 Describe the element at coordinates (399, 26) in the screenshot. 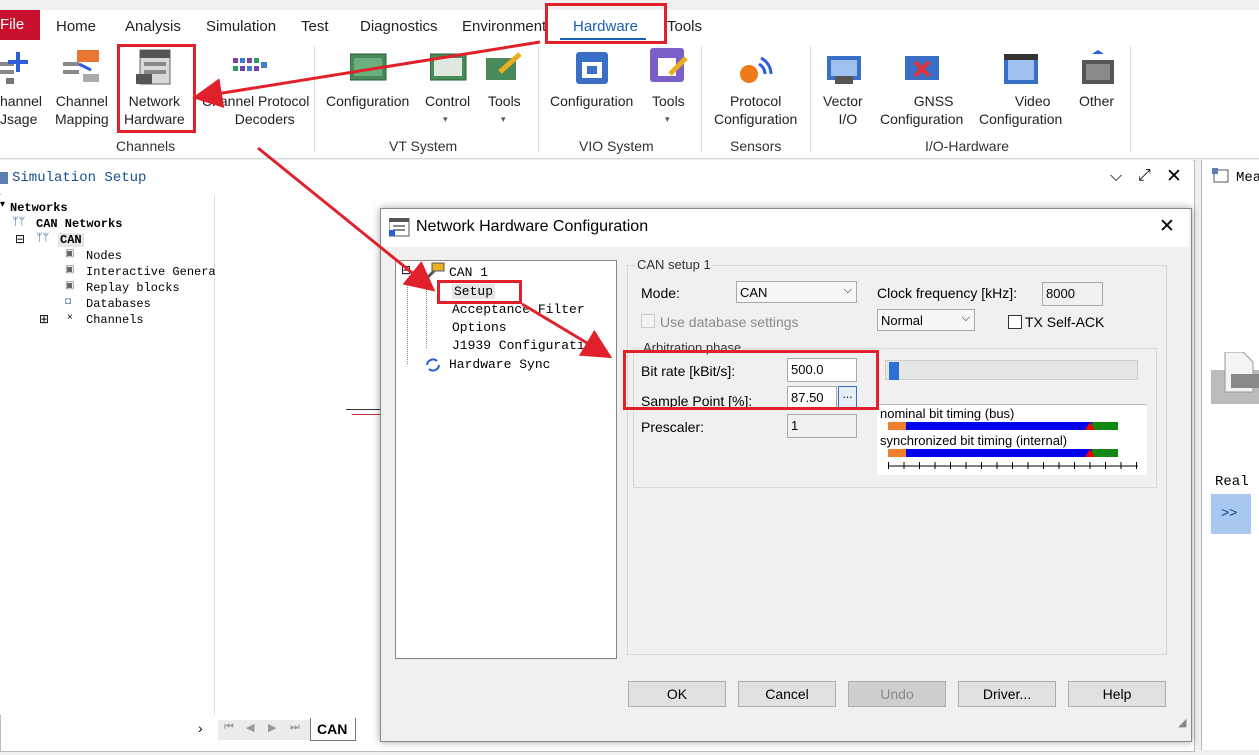

I see `menu-diagnostics: Diagnostics` at that location.